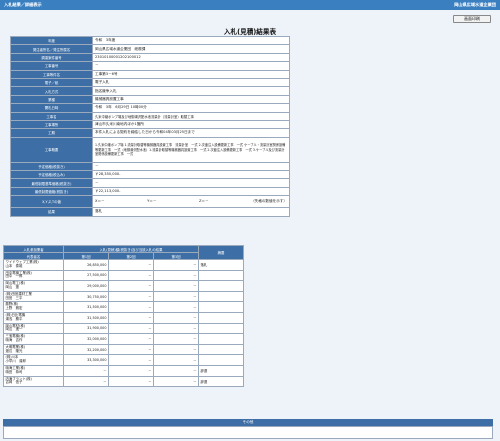 The image size is (500, 441). I want to click on bid-cell-note: 辞退, so click(221, 381).